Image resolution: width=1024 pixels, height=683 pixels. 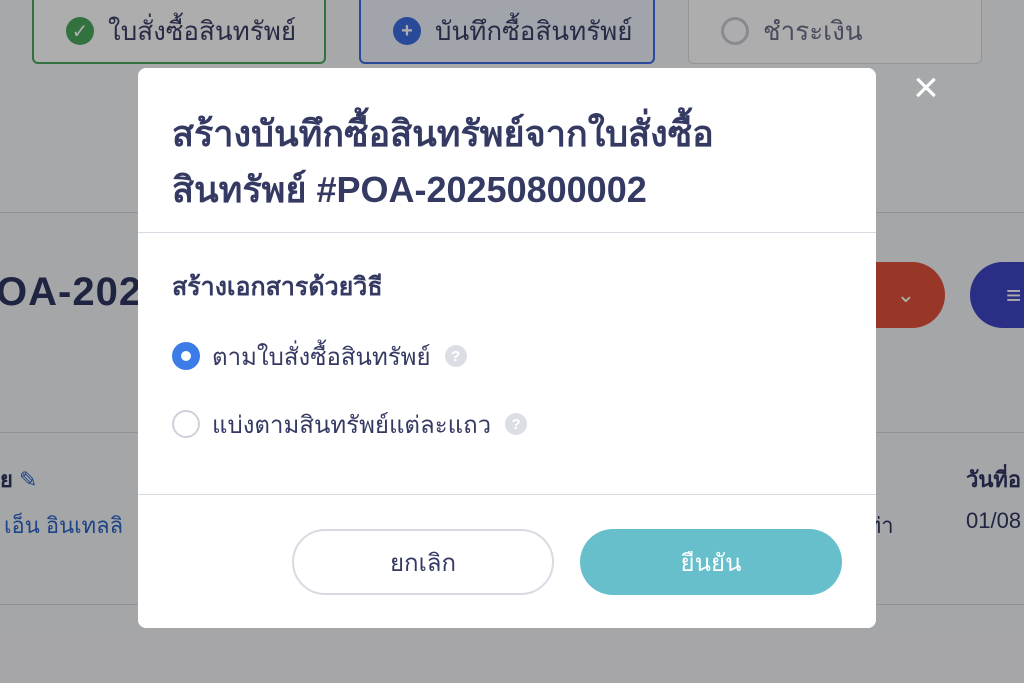 What do you see at coordinates (409, 189) in the screenshot?
I see `dialog-title-line: สินทรัพย์ #POA-20250800002` at bounding box center [409, 189].